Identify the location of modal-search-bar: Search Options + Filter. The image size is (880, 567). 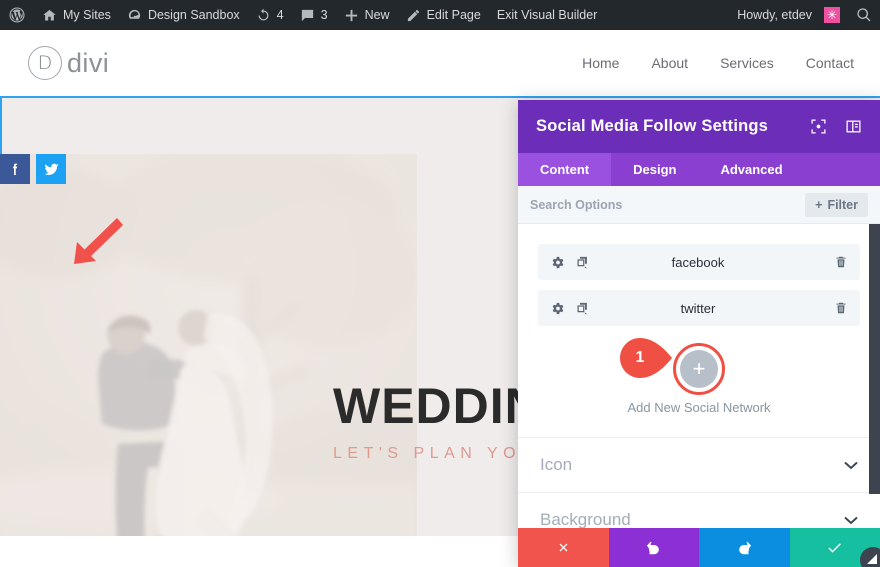
(699, 205).